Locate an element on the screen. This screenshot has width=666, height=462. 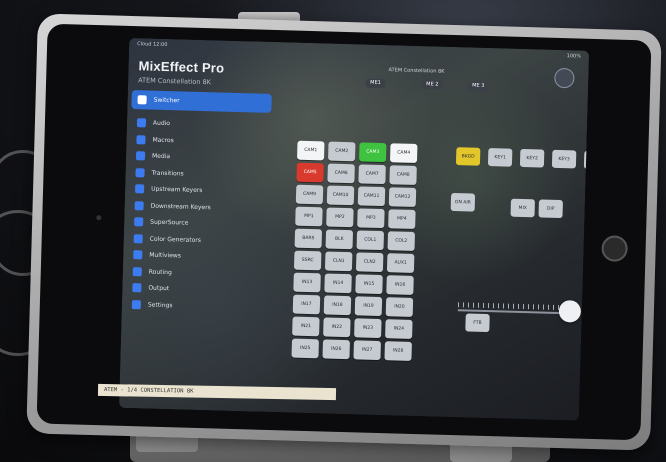
source-button: IN20 is located at coordinates (399, 307).